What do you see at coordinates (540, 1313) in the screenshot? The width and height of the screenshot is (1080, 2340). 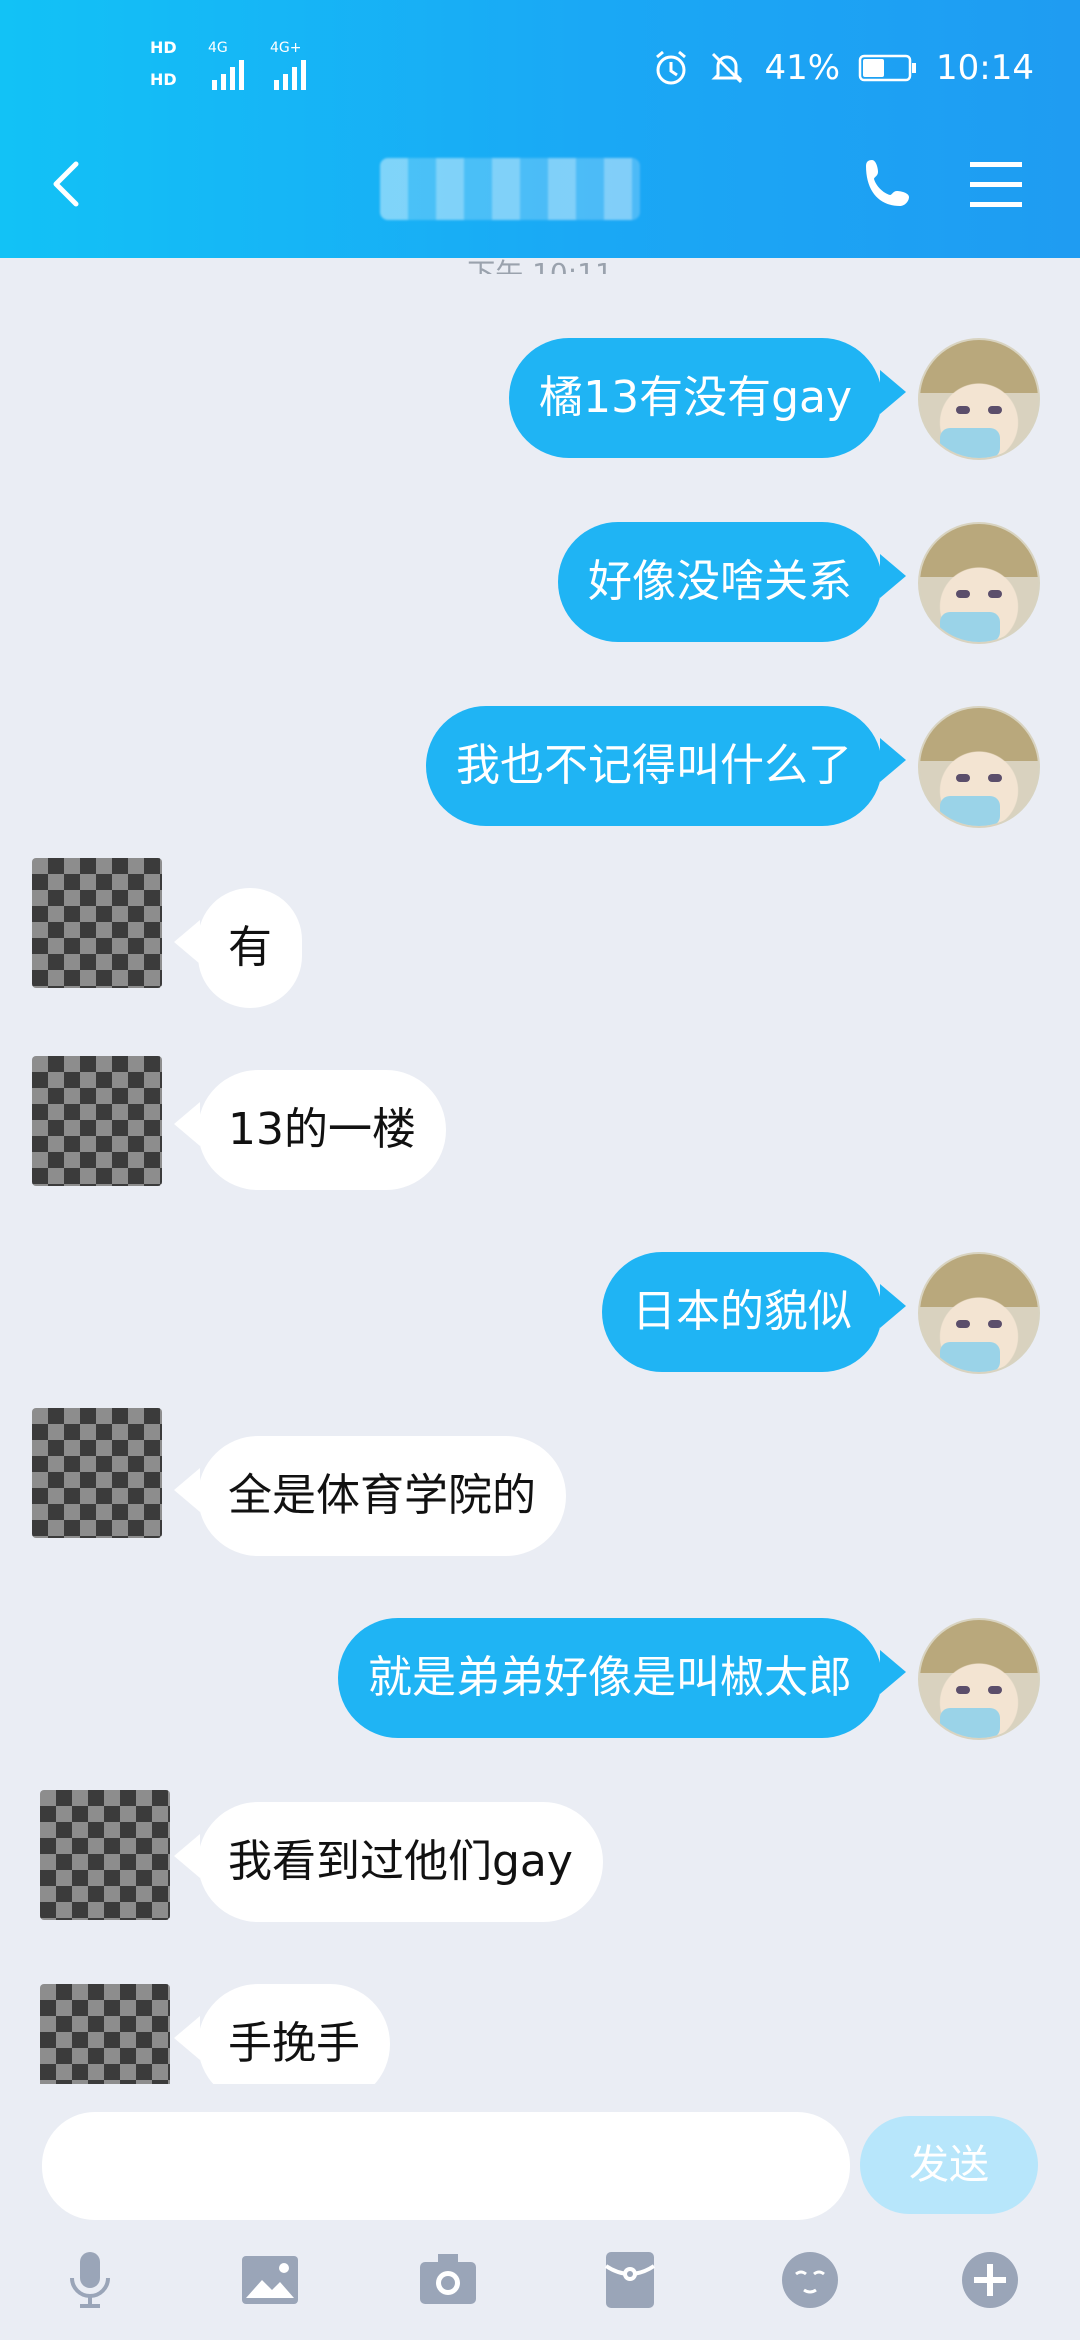 I see `message-row: 日本的貌似` at bounding box center [540, 1313].